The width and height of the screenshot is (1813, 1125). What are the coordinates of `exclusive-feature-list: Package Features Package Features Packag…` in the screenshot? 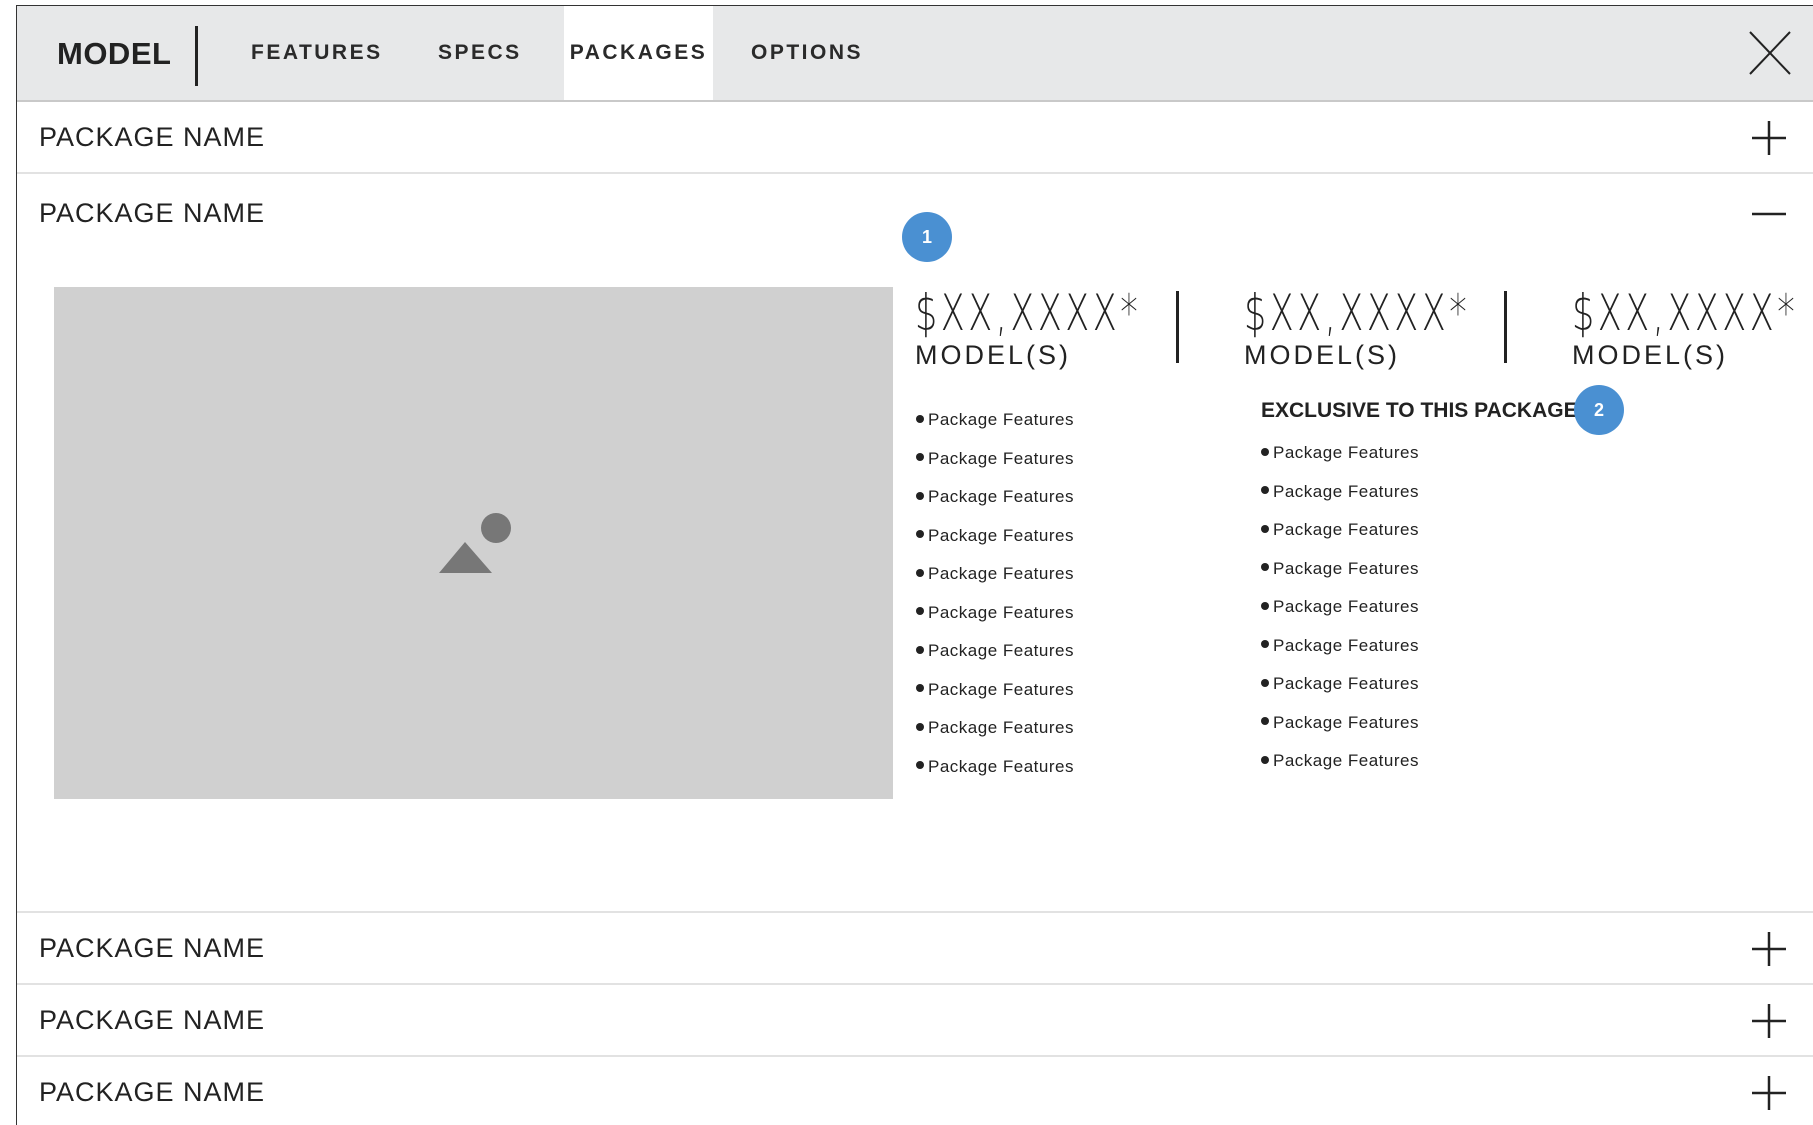 It's located at (1340, 615).